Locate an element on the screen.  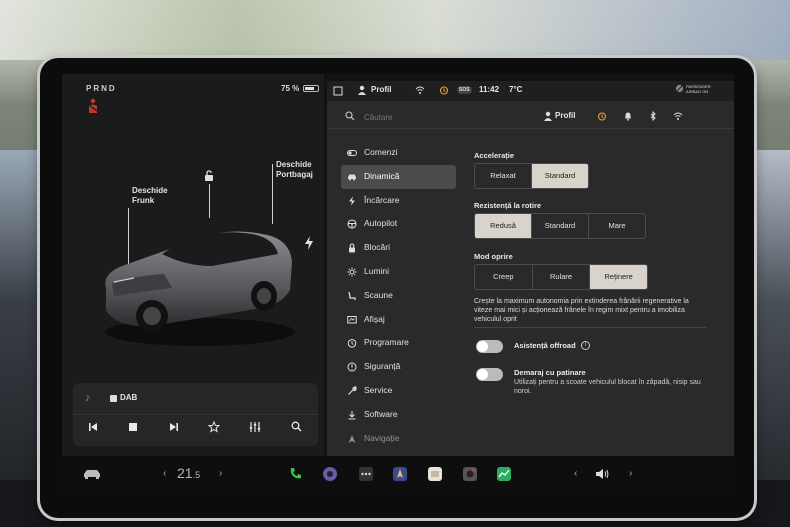
menu-item-comenzi: Comenzi is located at coordinates (398, 153).